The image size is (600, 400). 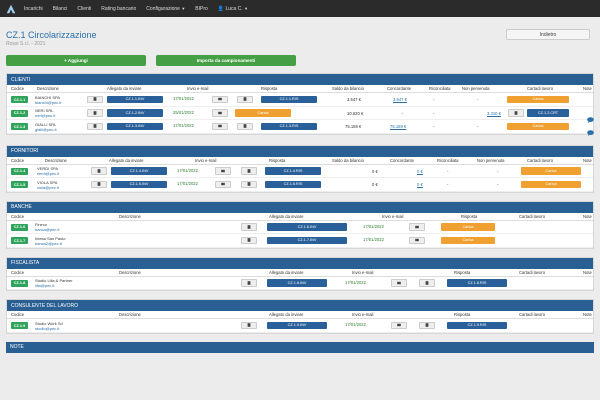 What do you see at coordinates (47, 229) in the screenshot?
I see `row-email: banca@pec.it` at bounding box center [47, 229].